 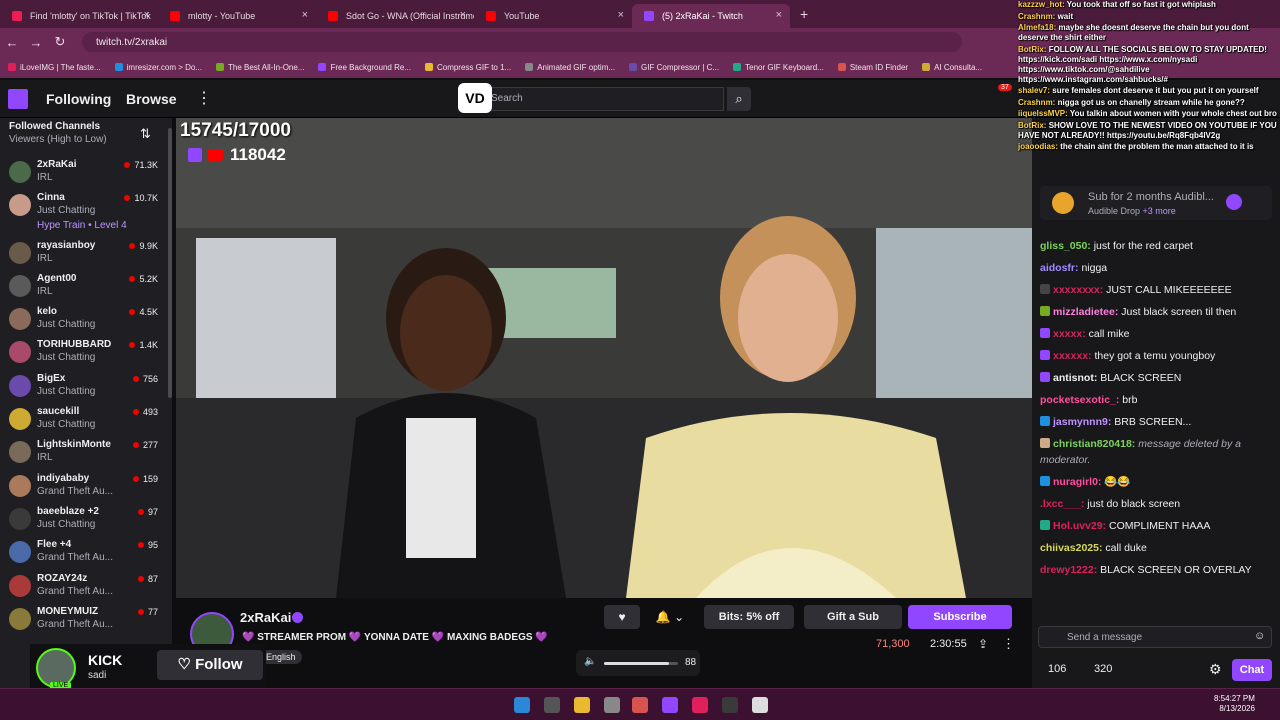 What do you see at coordinates (1156, 482) in the screenshot?
I see `chat-message: nuragirl0: 😂😂` at bounding box center [1156, 482].